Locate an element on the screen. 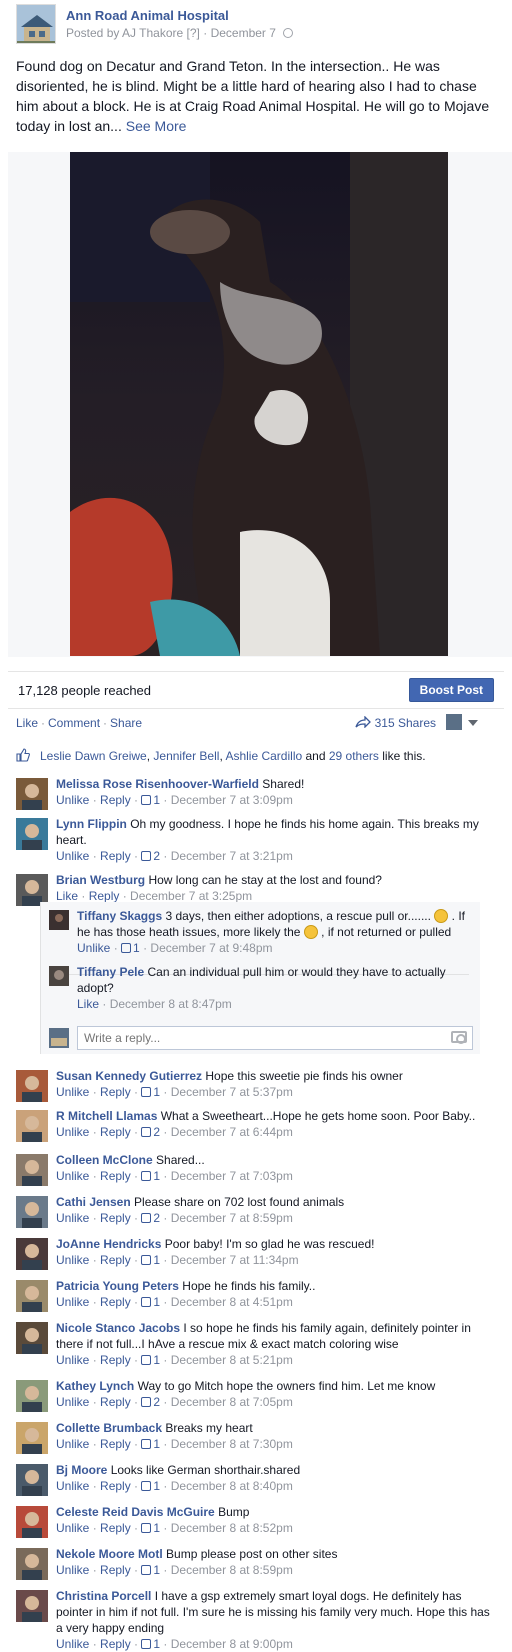 The height and width of the screenshot is (1652, 512). comment-time: December 7 at 3:25pm is located at coordinates (191, 896).